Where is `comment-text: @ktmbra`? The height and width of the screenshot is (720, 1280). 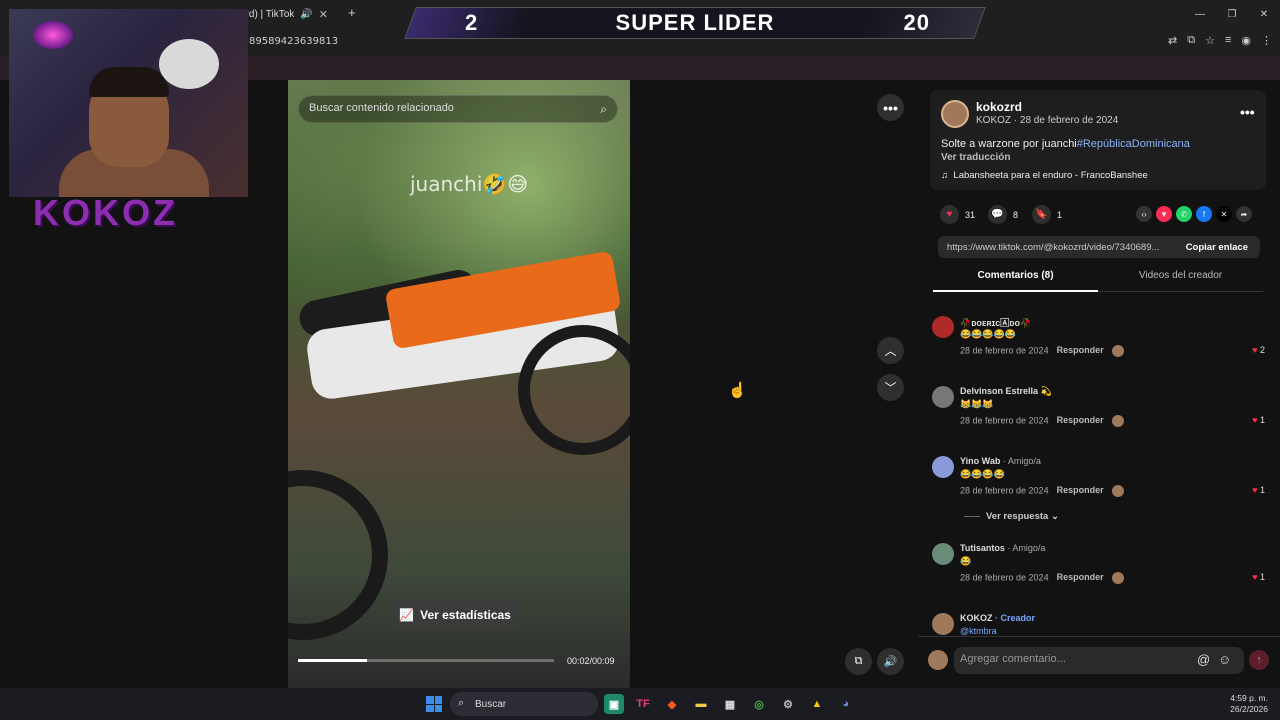 comment-text: @ktmbra is located at coordinates (978, 631).